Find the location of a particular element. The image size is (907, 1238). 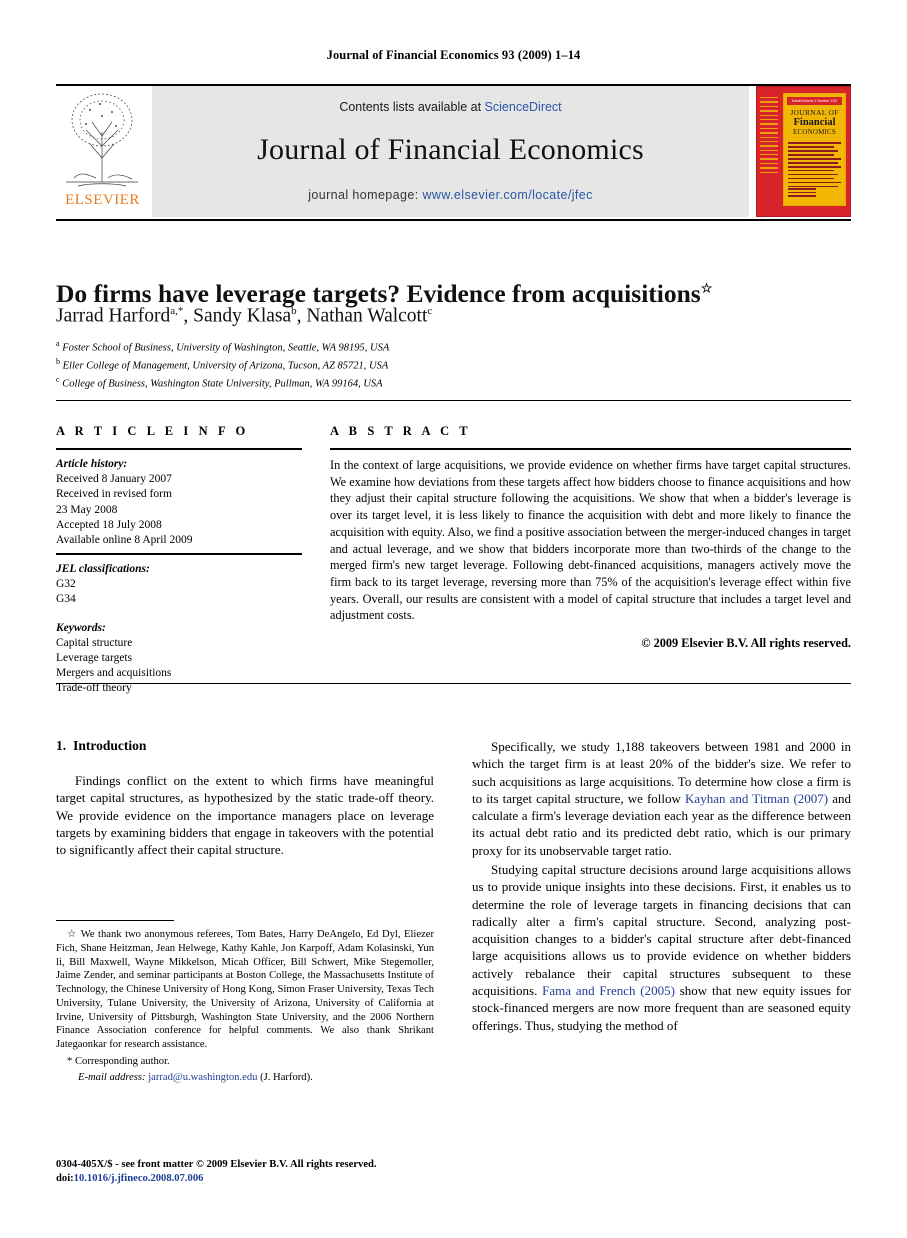

cover-spine is located at coordinates (770, 151).